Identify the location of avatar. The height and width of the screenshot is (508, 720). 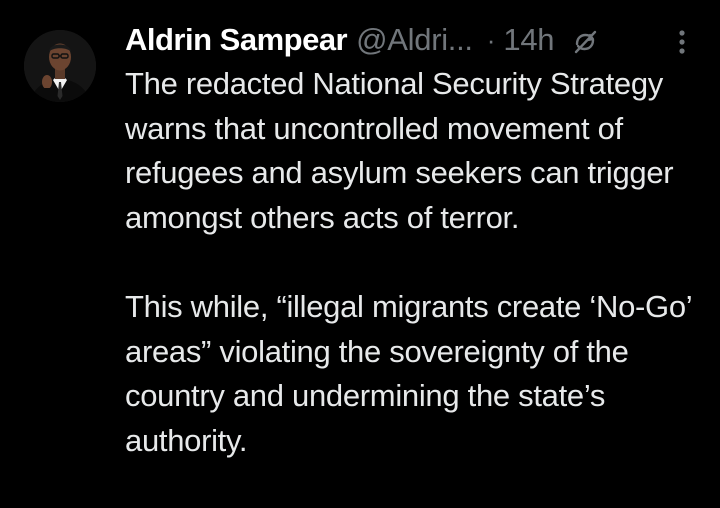
(60, 66).